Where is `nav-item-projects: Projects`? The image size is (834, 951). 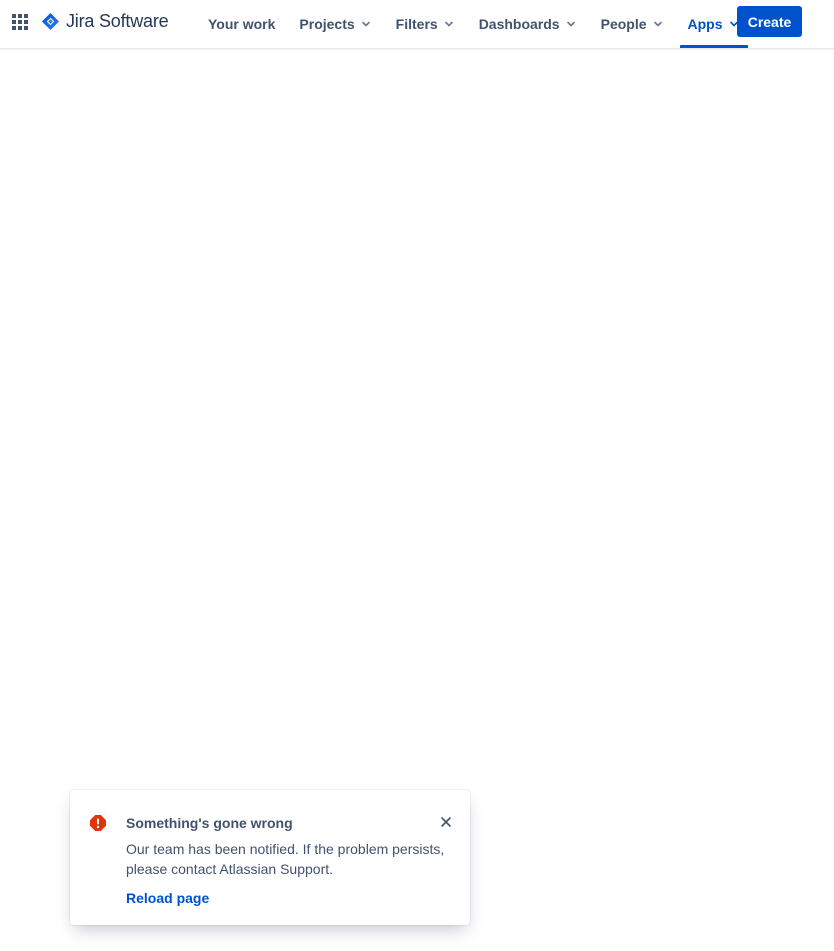
nav-item-projects: Projects is located at coordinates (335, 24).